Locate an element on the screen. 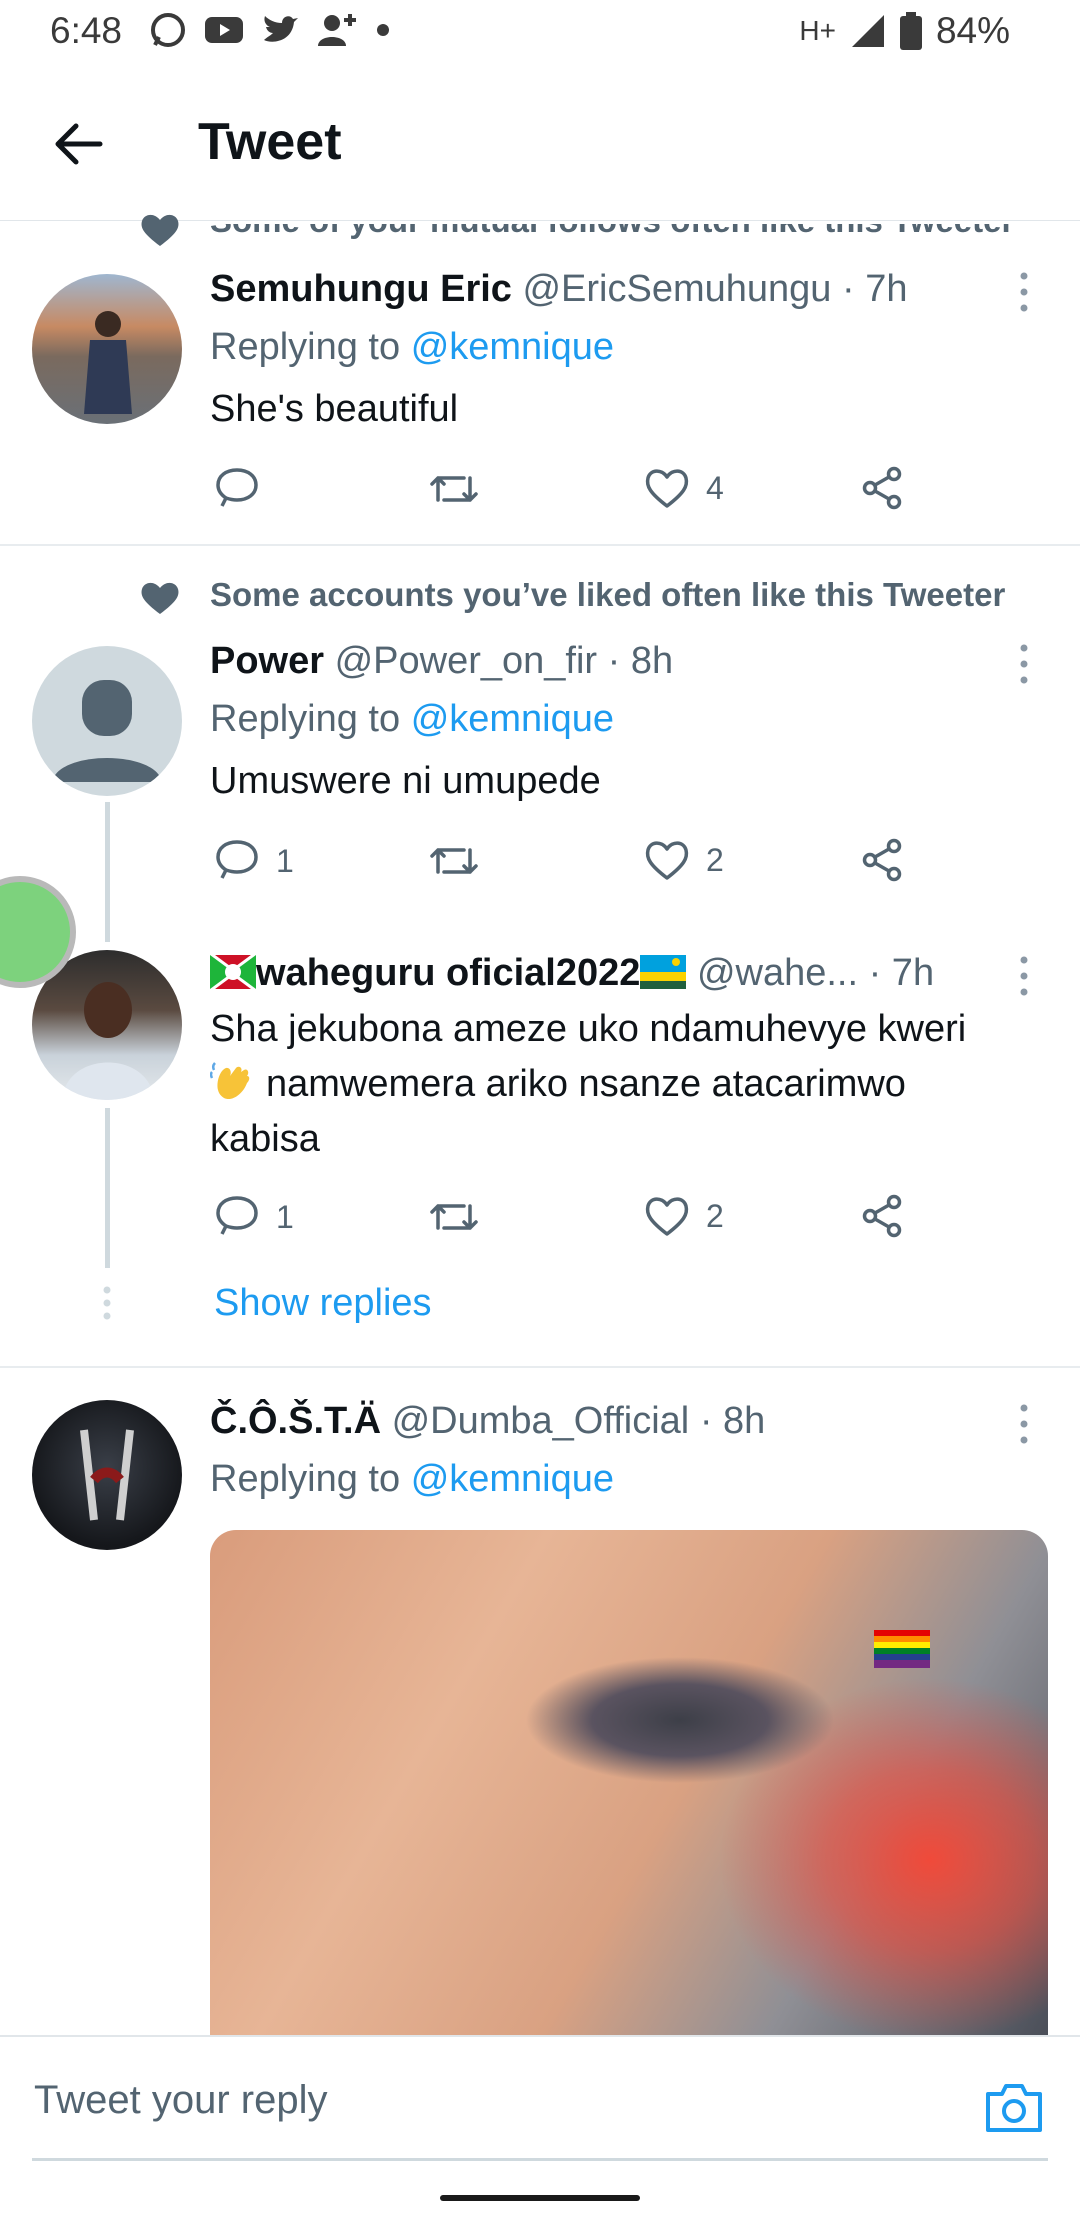  notification-icons is located at coordinates (270, 30).